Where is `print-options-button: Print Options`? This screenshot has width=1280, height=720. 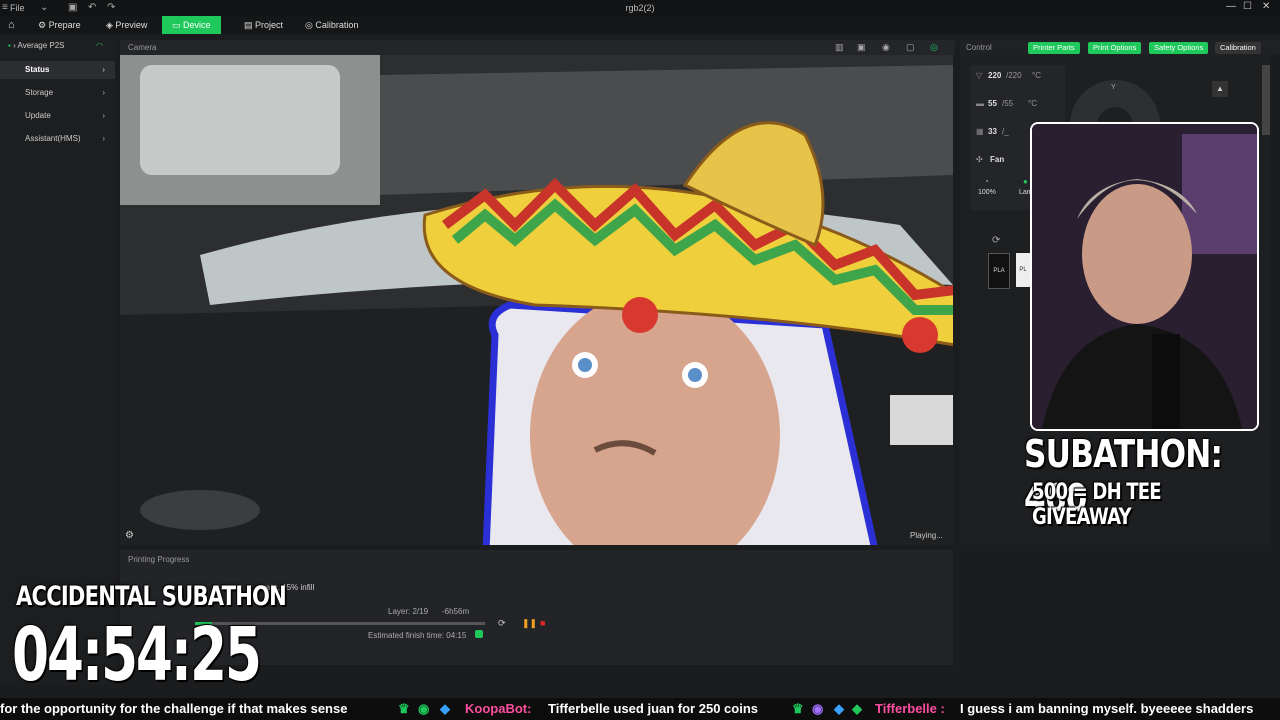 print-options-button: Print Options is located at coordinates (1115, 48).